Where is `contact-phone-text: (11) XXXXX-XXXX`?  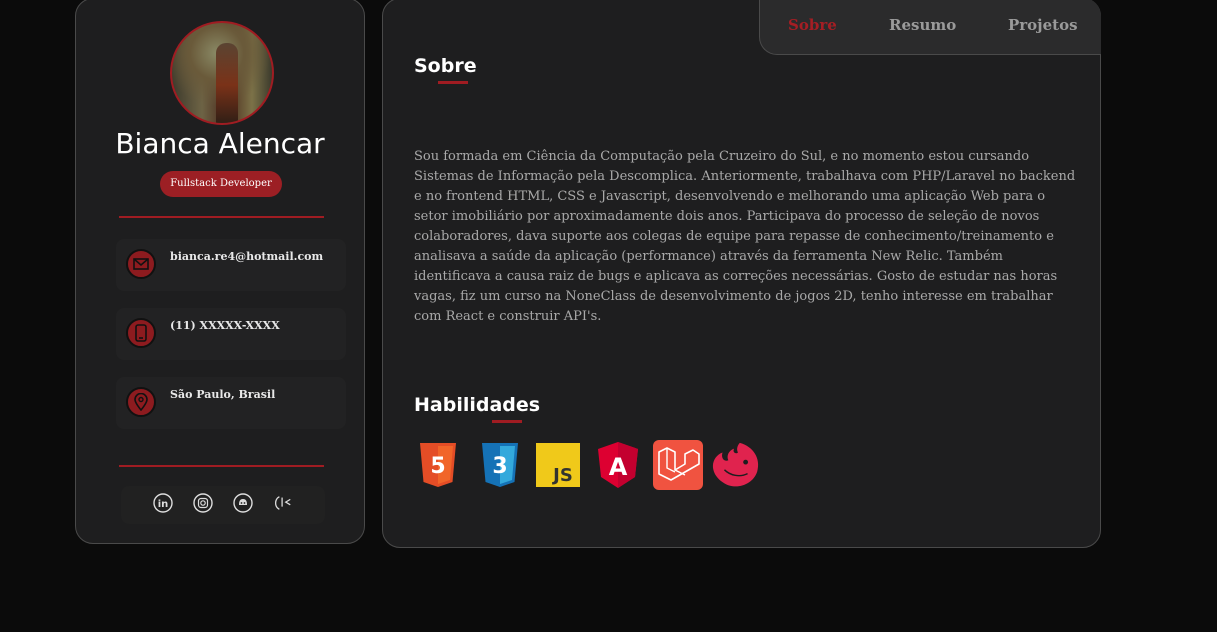 contact-phone-text: (11) XXXXX-XXXX is located at coordinates (225, 325).